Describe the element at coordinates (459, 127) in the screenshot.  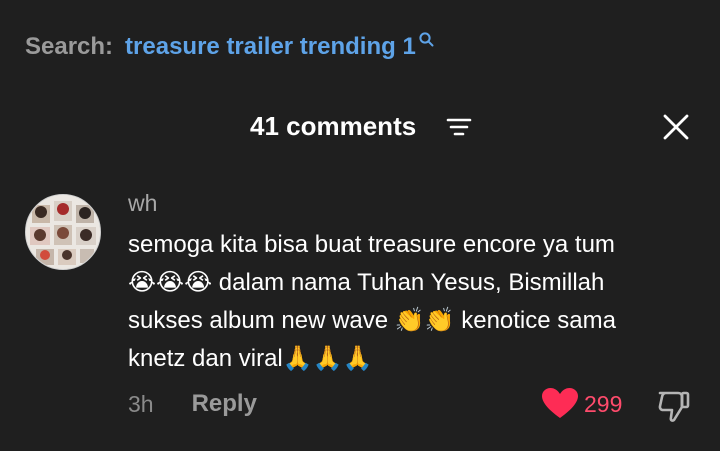
I see `filter-icon` at that location.